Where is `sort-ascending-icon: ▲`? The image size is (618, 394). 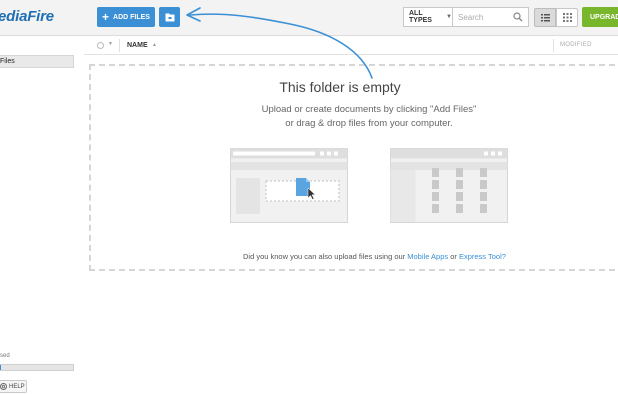
sort-ascending-icon: ▲ is located at coordinates (154, 45).